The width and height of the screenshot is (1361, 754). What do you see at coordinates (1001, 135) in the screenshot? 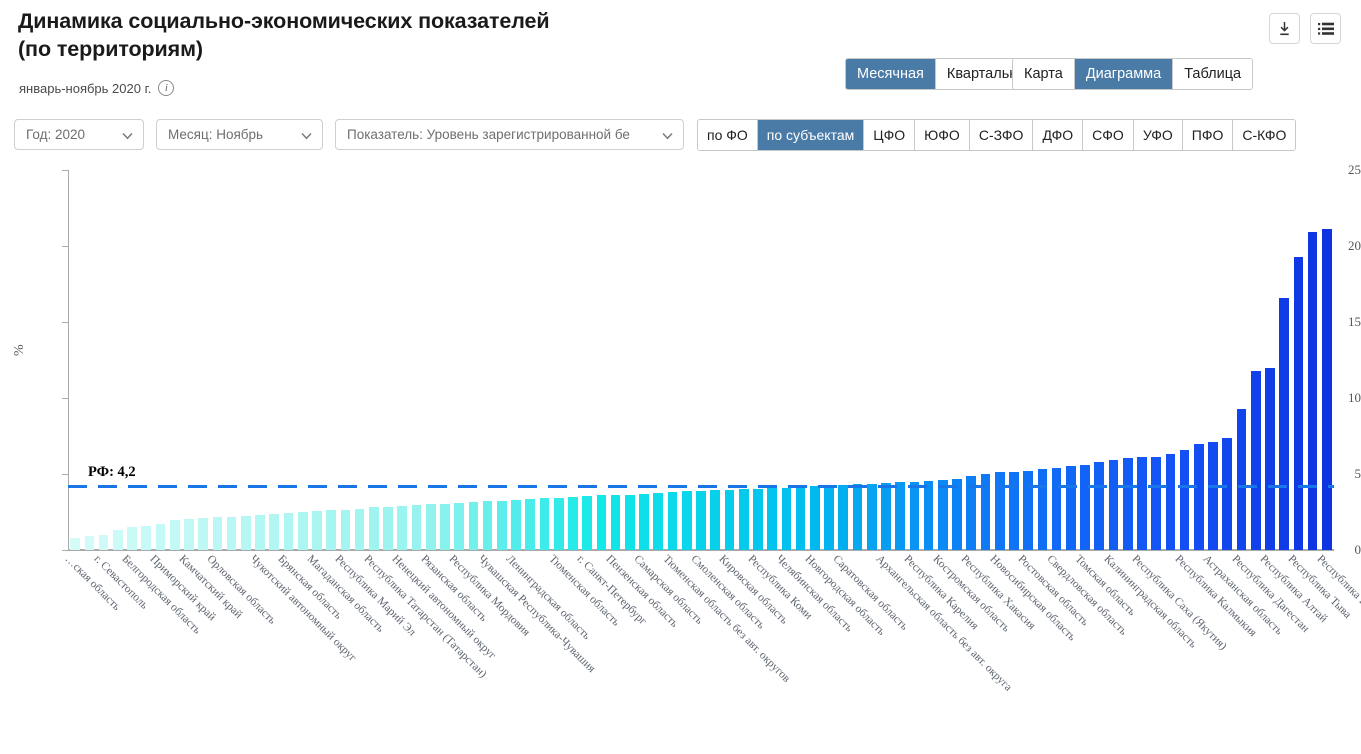
I see `region-tab-4: С-ЗФО` at bounding box center [1001, 135].